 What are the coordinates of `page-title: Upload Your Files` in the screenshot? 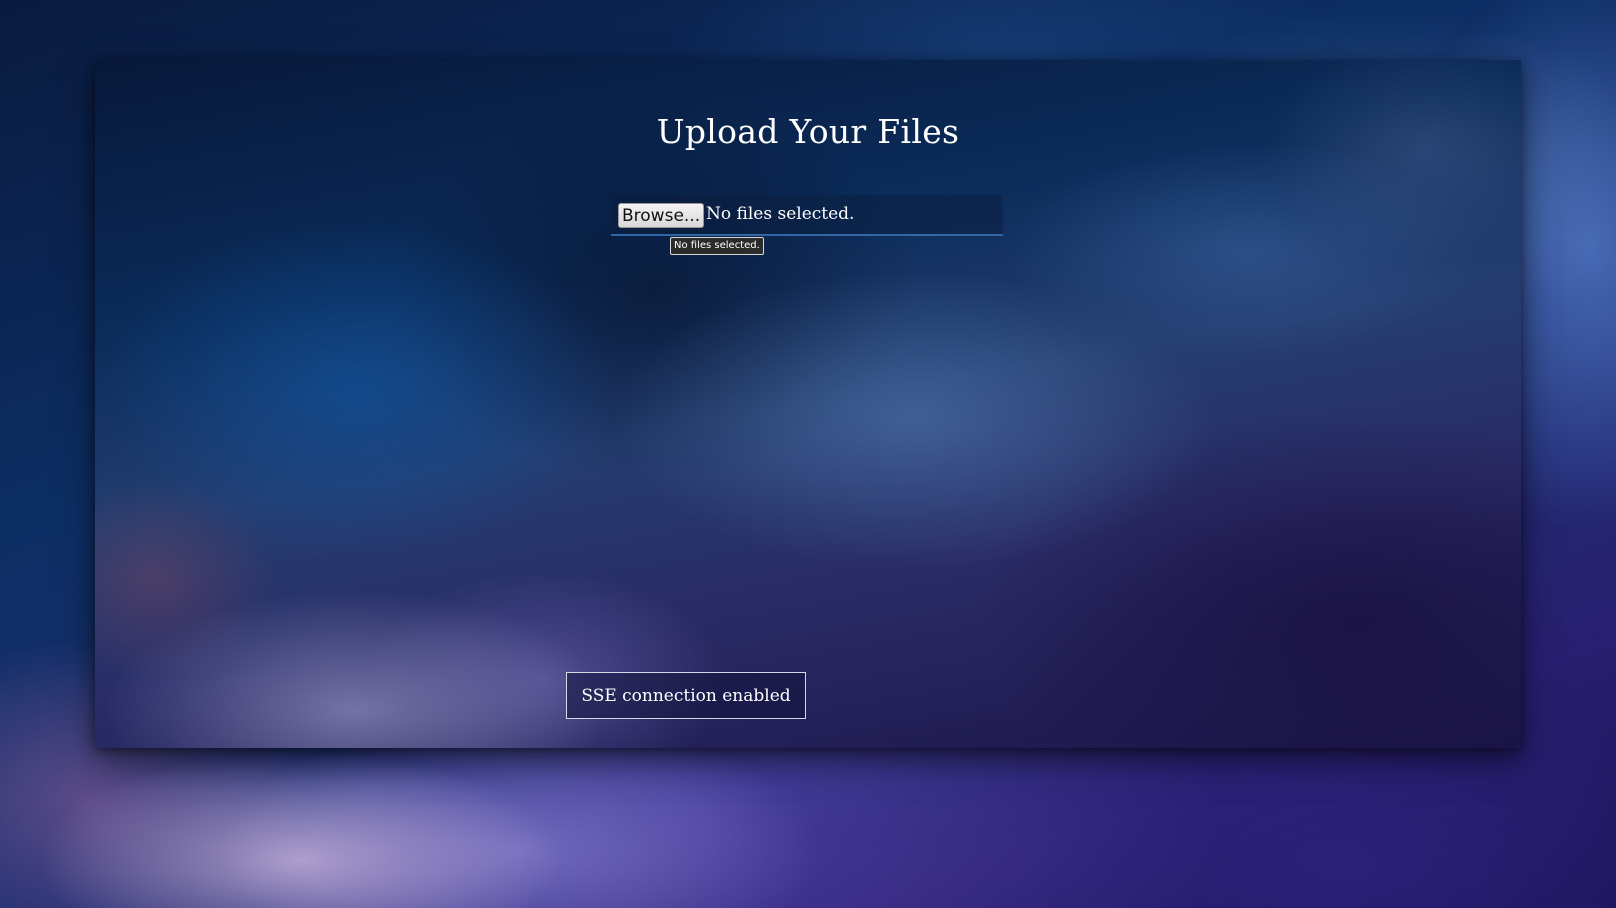 It's located at (808, 131).